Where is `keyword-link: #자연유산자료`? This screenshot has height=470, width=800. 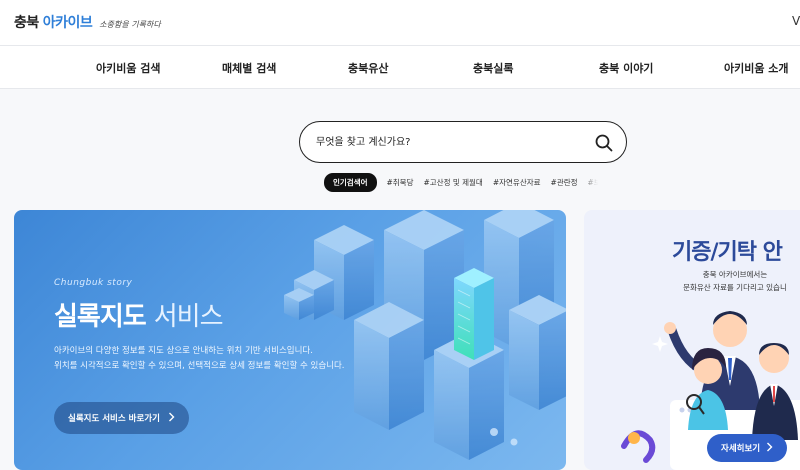
keyword-link: #자연유산자료 is located at coordinates (517, 182).